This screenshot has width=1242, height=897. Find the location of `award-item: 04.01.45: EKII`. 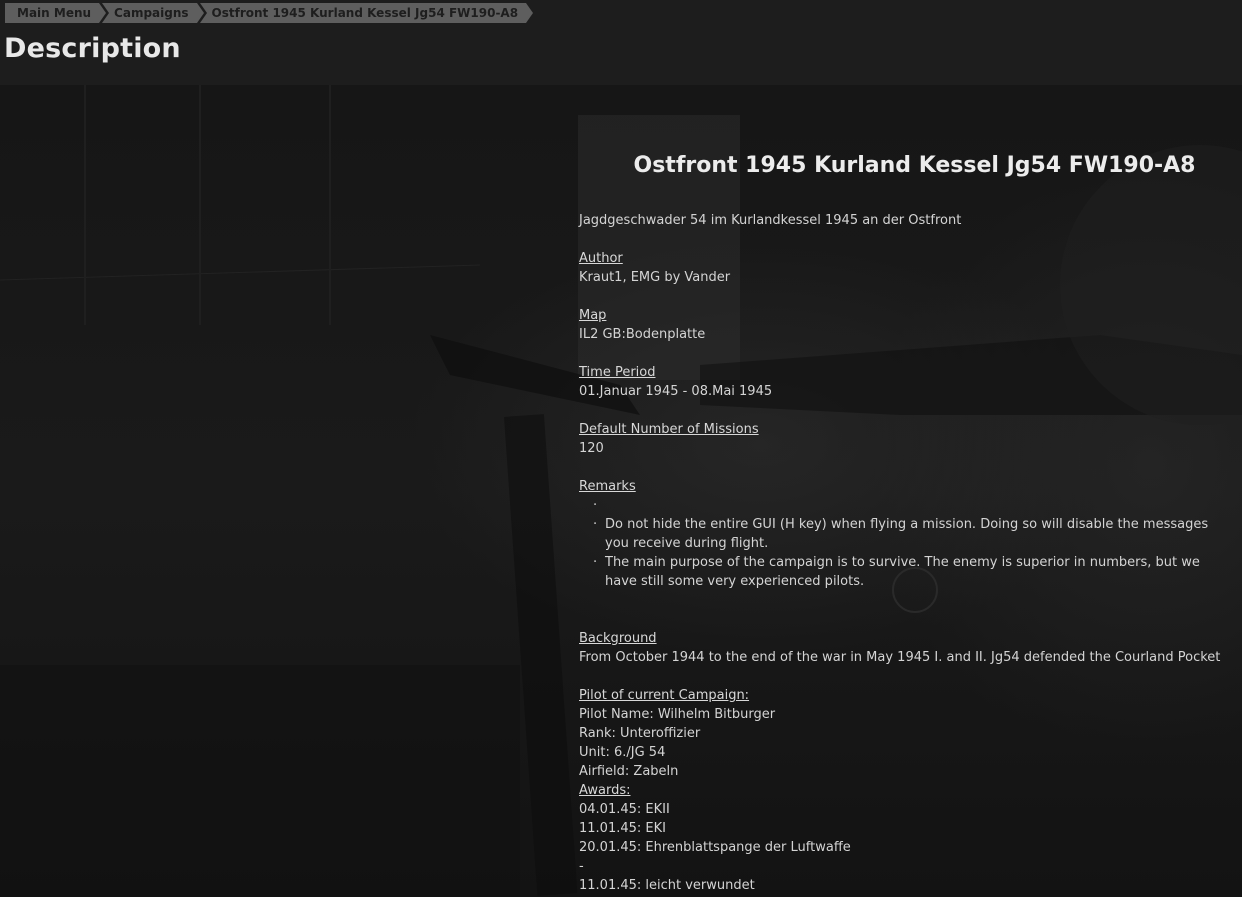

award-item: 04.01.45: EKII is located at coordinates (624, 809).